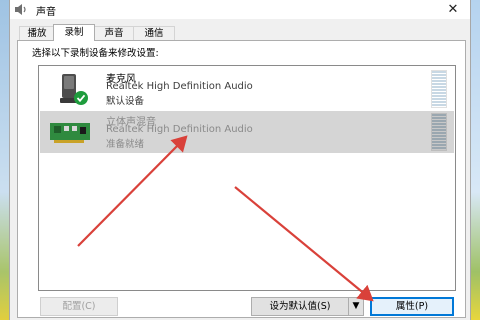 This screenshot has height=320, width=480. I want to click on instruction-text: 选择以下录制设备来修改设置:, so click(95, 53).